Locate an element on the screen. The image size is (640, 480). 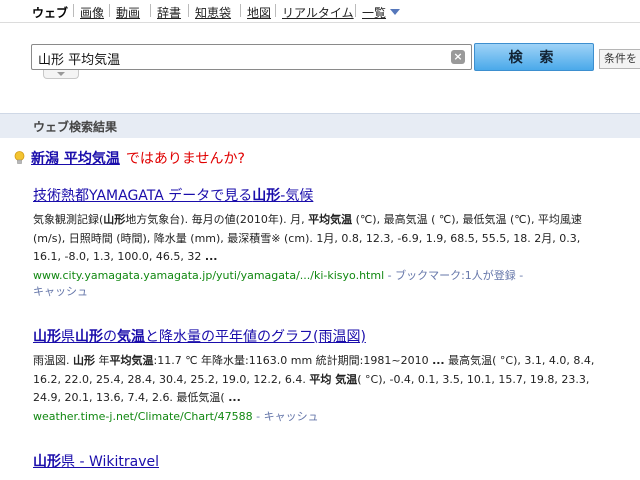
nav-tab-realtime: リアルタイム is located at coordinates (318, 12).